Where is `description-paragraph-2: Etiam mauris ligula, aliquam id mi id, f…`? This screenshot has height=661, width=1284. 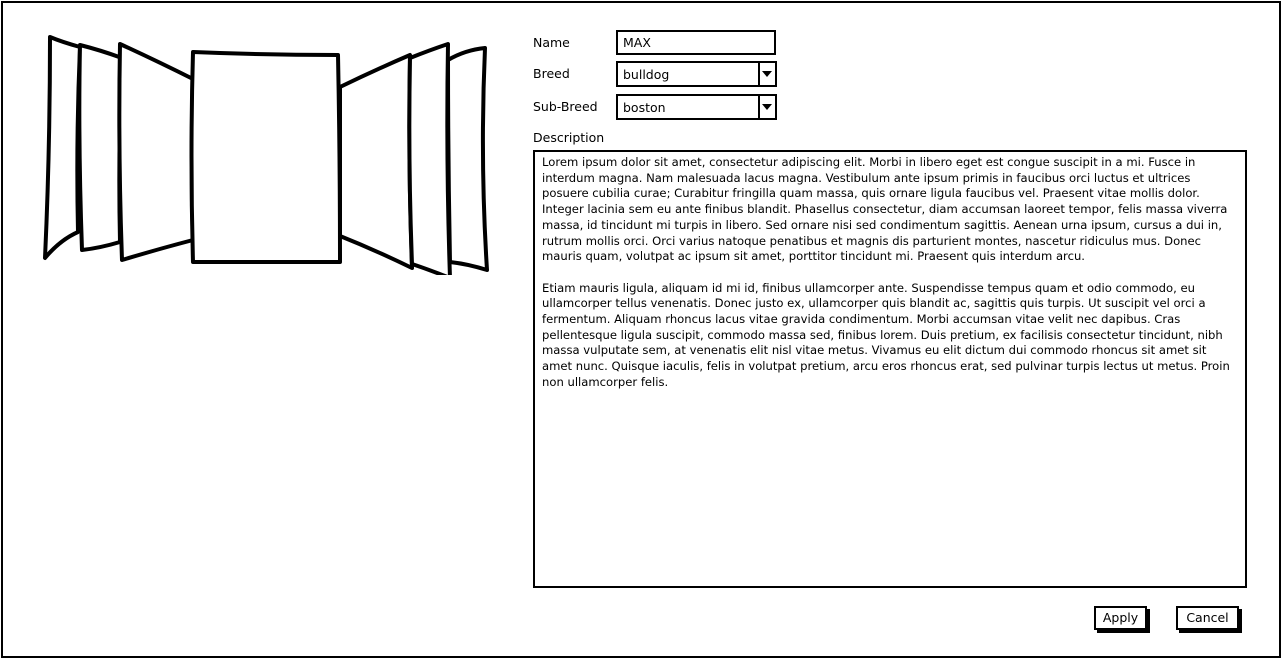 description-paragraph-2: Etiam mauris ligula, aliquam id mi id, f… is located at coordinates (886, 334).